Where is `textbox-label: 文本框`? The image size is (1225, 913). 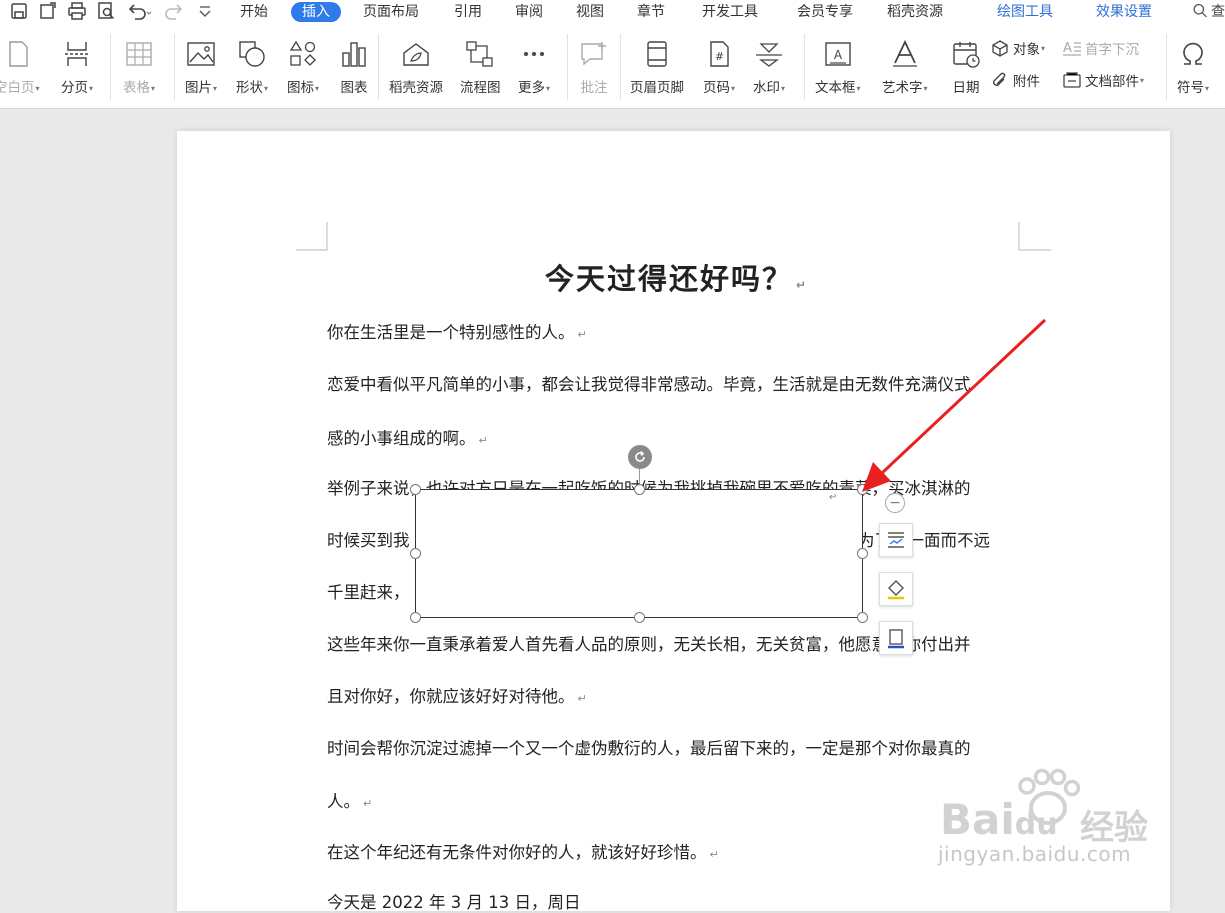 textbox-label: 文本框 is located at coordinates (835, 88).